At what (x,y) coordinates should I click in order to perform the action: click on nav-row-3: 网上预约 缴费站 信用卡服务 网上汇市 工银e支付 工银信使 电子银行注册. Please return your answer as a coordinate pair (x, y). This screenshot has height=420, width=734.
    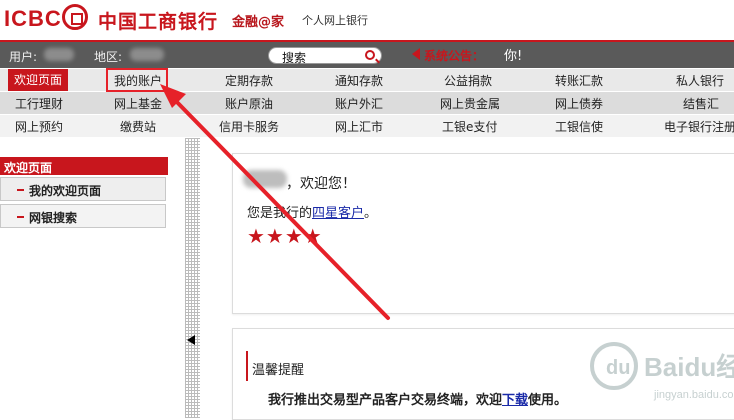
    Looking at the image, I should click on (367, 126).